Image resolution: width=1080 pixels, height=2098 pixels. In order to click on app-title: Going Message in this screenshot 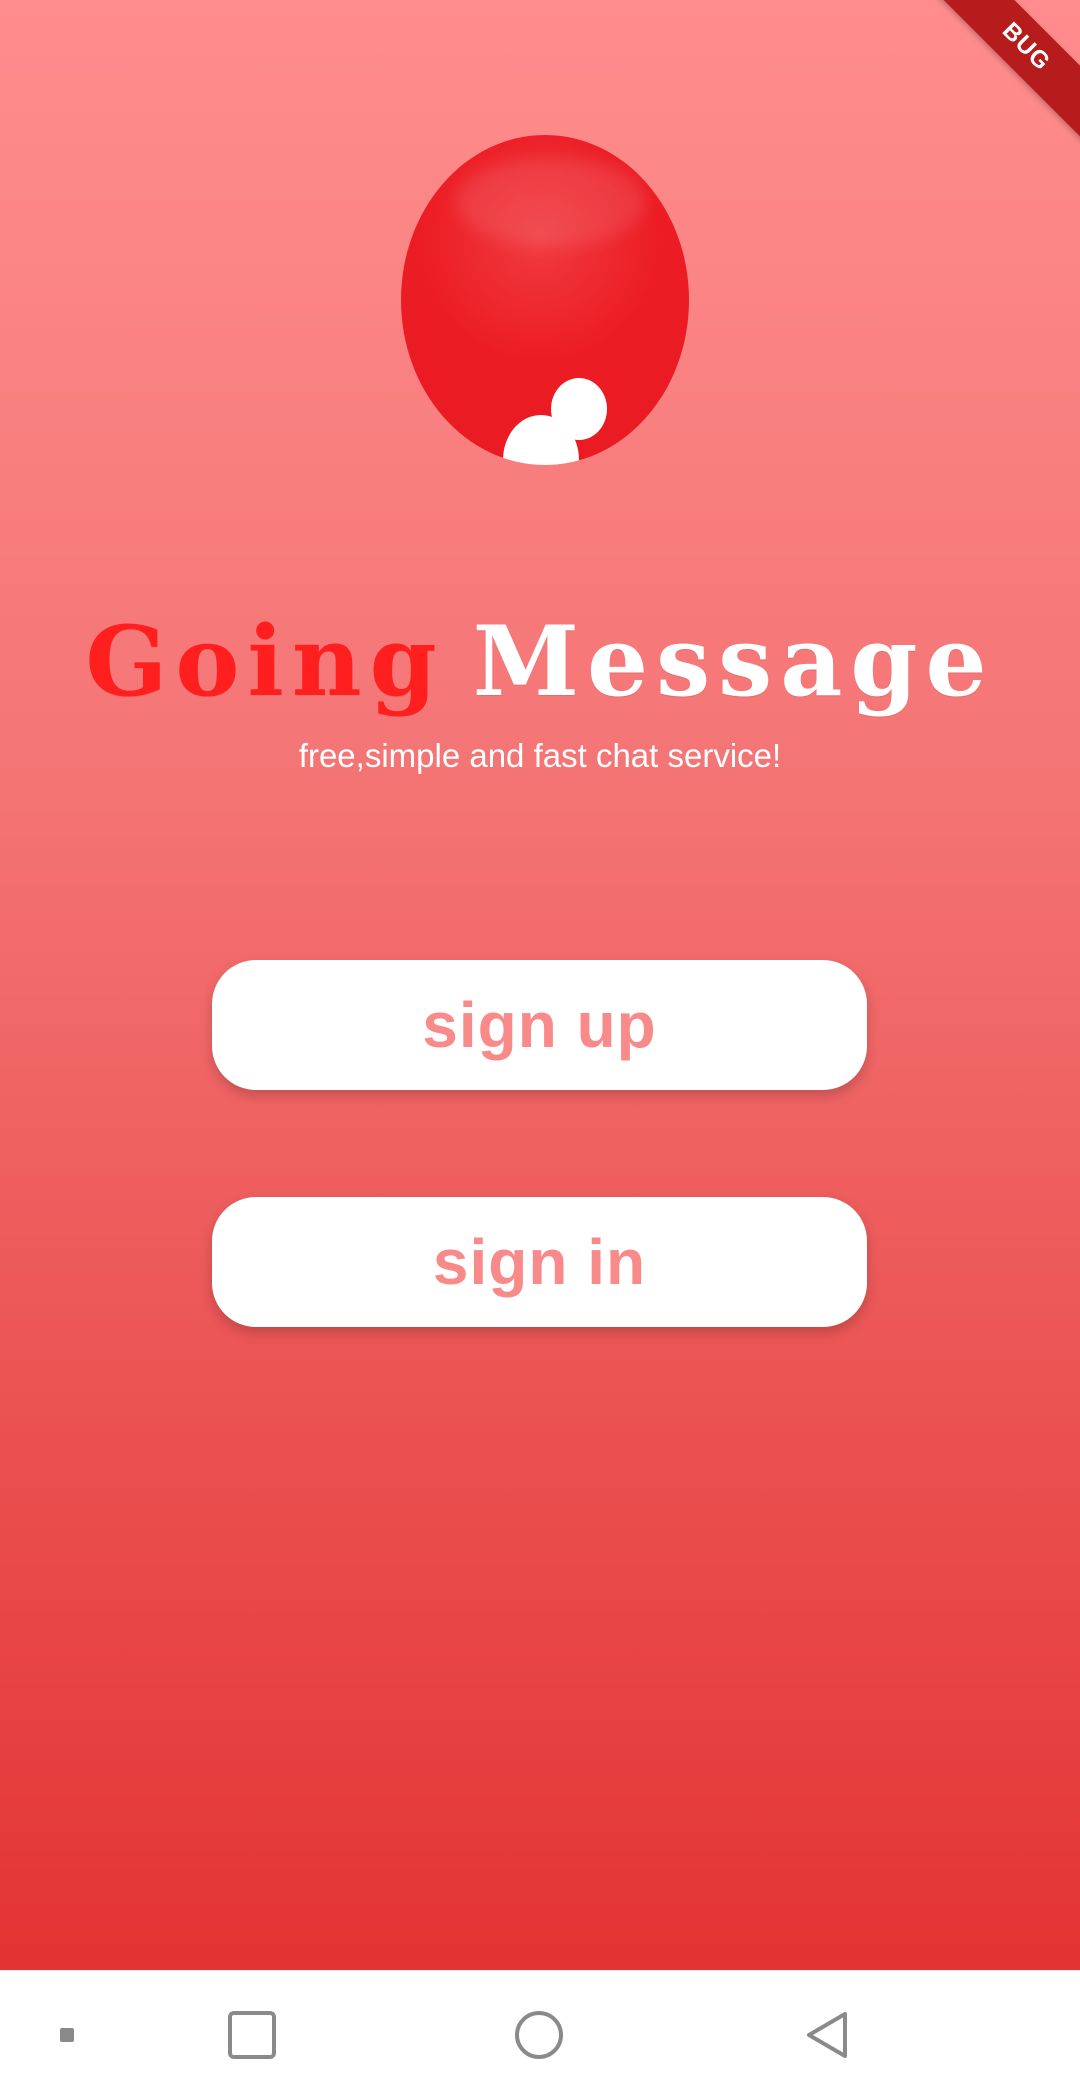, I will do `click(540, 662)`.